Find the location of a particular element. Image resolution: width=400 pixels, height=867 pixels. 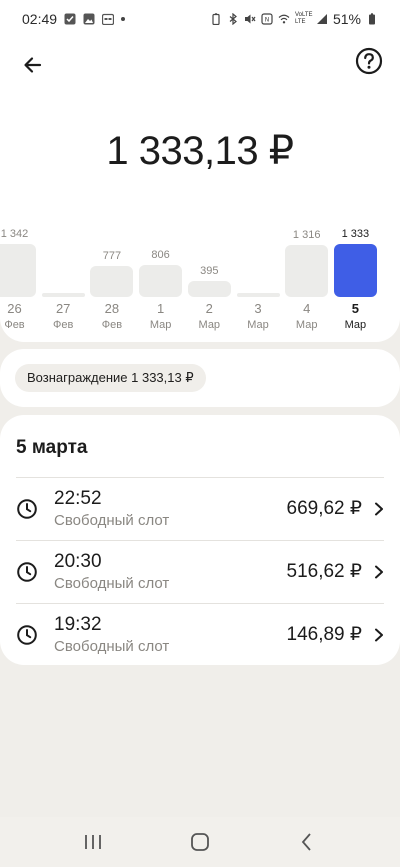

chart-day-column: 806 1 Мар is located at coordinates (161, 280).